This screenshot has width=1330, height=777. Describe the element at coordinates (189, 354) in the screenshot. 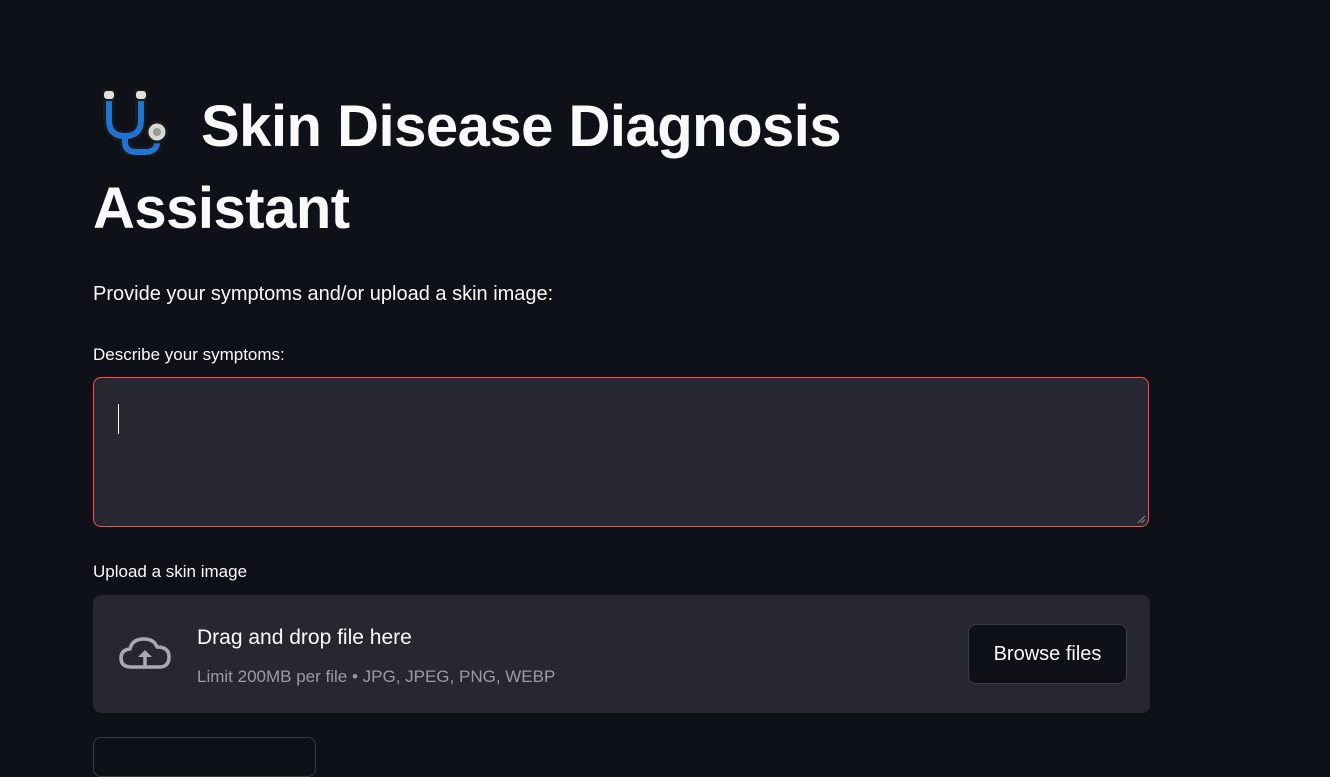

I see `symptoms-label: Describe your symptoms:` at that location.